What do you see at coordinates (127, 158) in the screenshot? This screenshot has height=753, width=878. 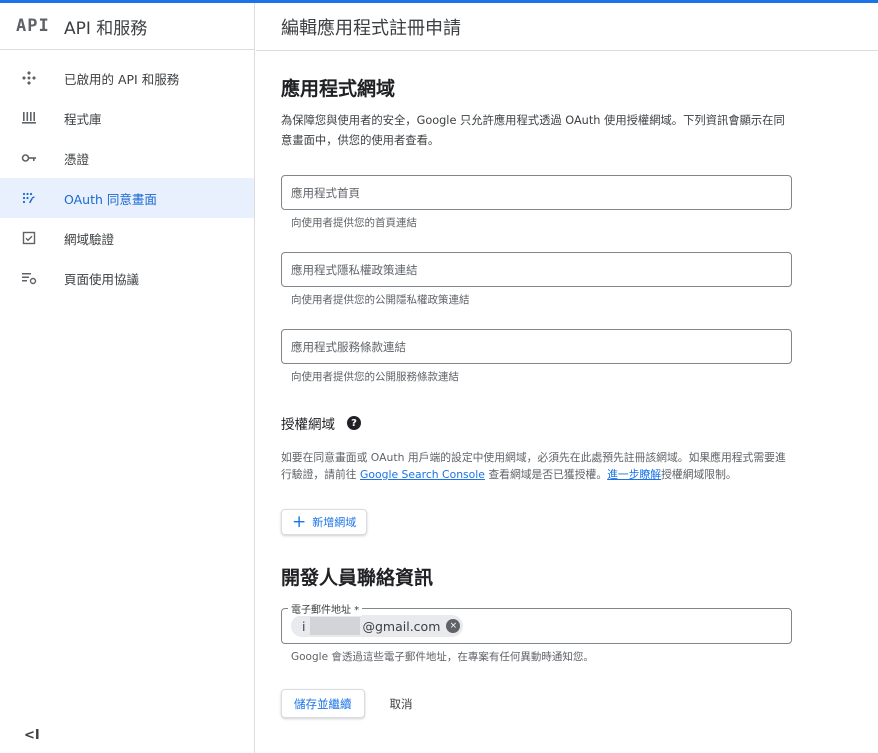 I see `sidebar-item-credentials: 憑證` at bounding box center [127, 158].